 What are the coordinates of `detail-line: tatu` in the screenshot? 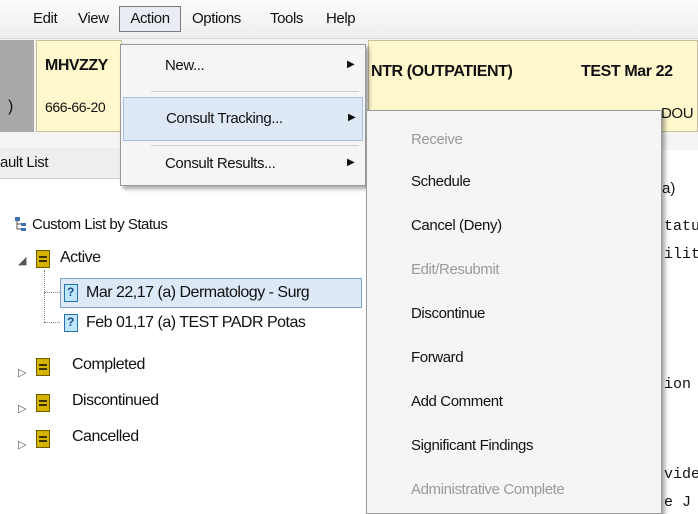 It's located at (681, 226).